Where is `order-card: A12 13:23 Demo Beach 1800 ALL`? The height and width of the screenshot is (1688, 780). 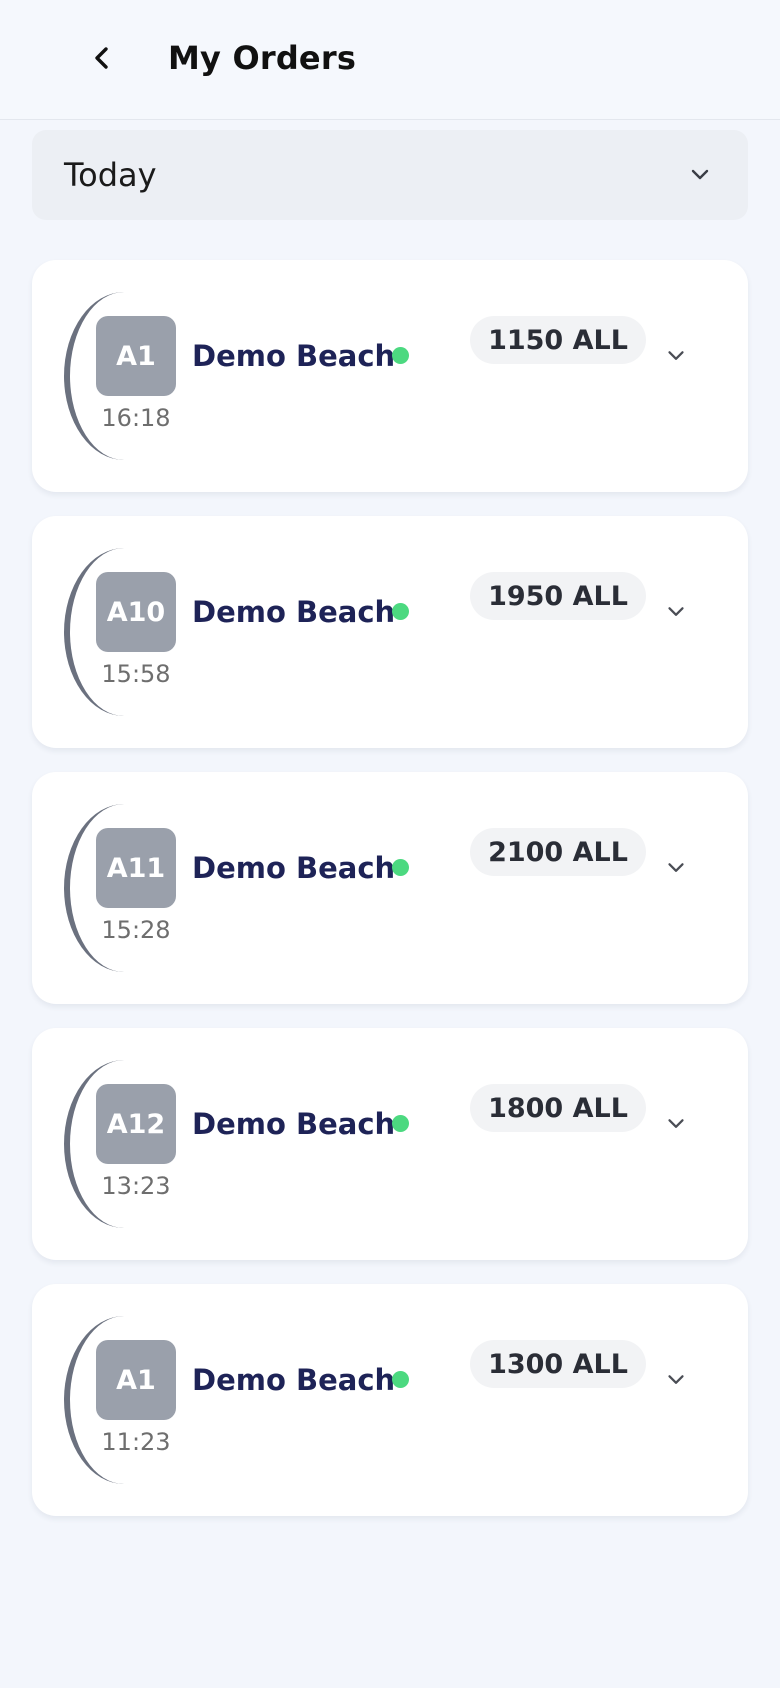
order-card: A12 13:23 Demo Beach 1800 ALL is located at coordinates (390, 1144).